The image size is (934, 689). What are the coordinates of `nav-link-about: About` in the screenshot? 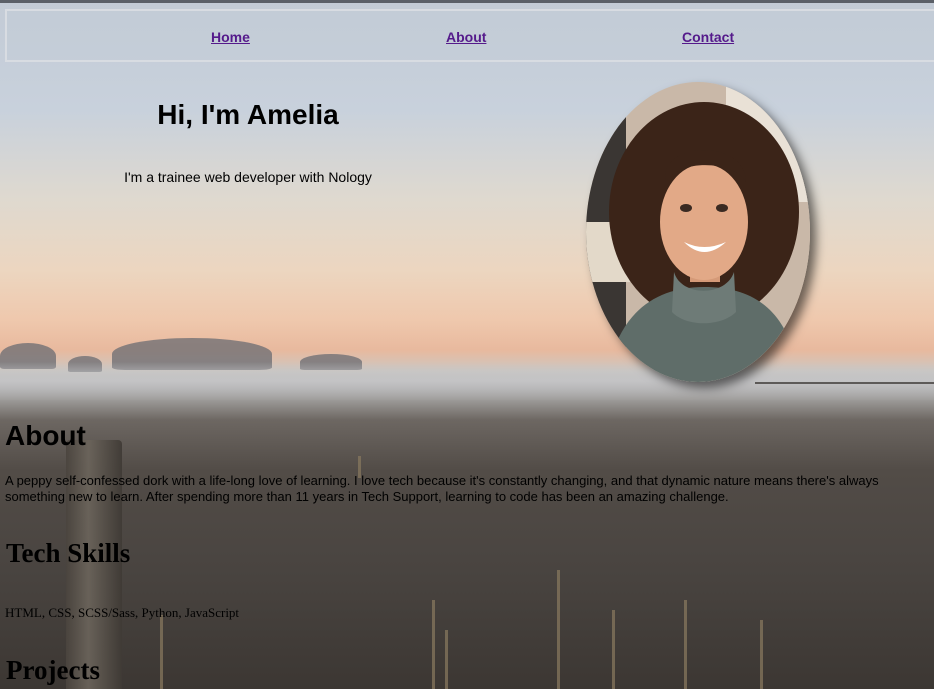 It's located at (466, 37).